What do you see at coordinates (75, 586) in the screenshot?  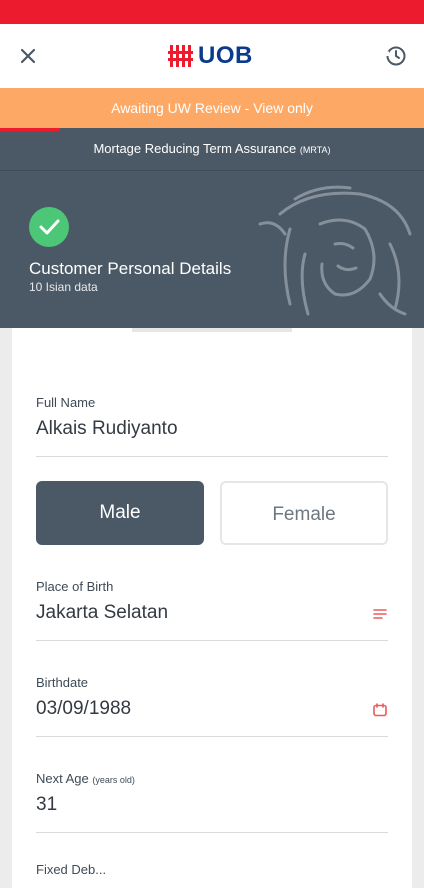 I see `place-of-birth-label: Place of Birth` at bounding box center [75, 586].